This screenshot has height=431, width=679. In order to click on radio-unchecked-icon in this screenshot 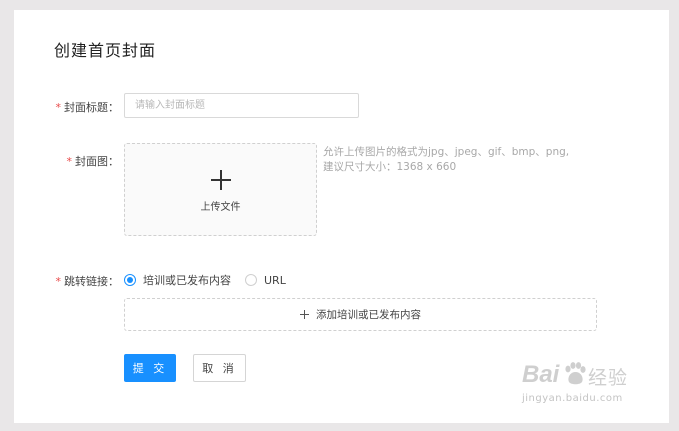, I will do `click(251, 280)`.